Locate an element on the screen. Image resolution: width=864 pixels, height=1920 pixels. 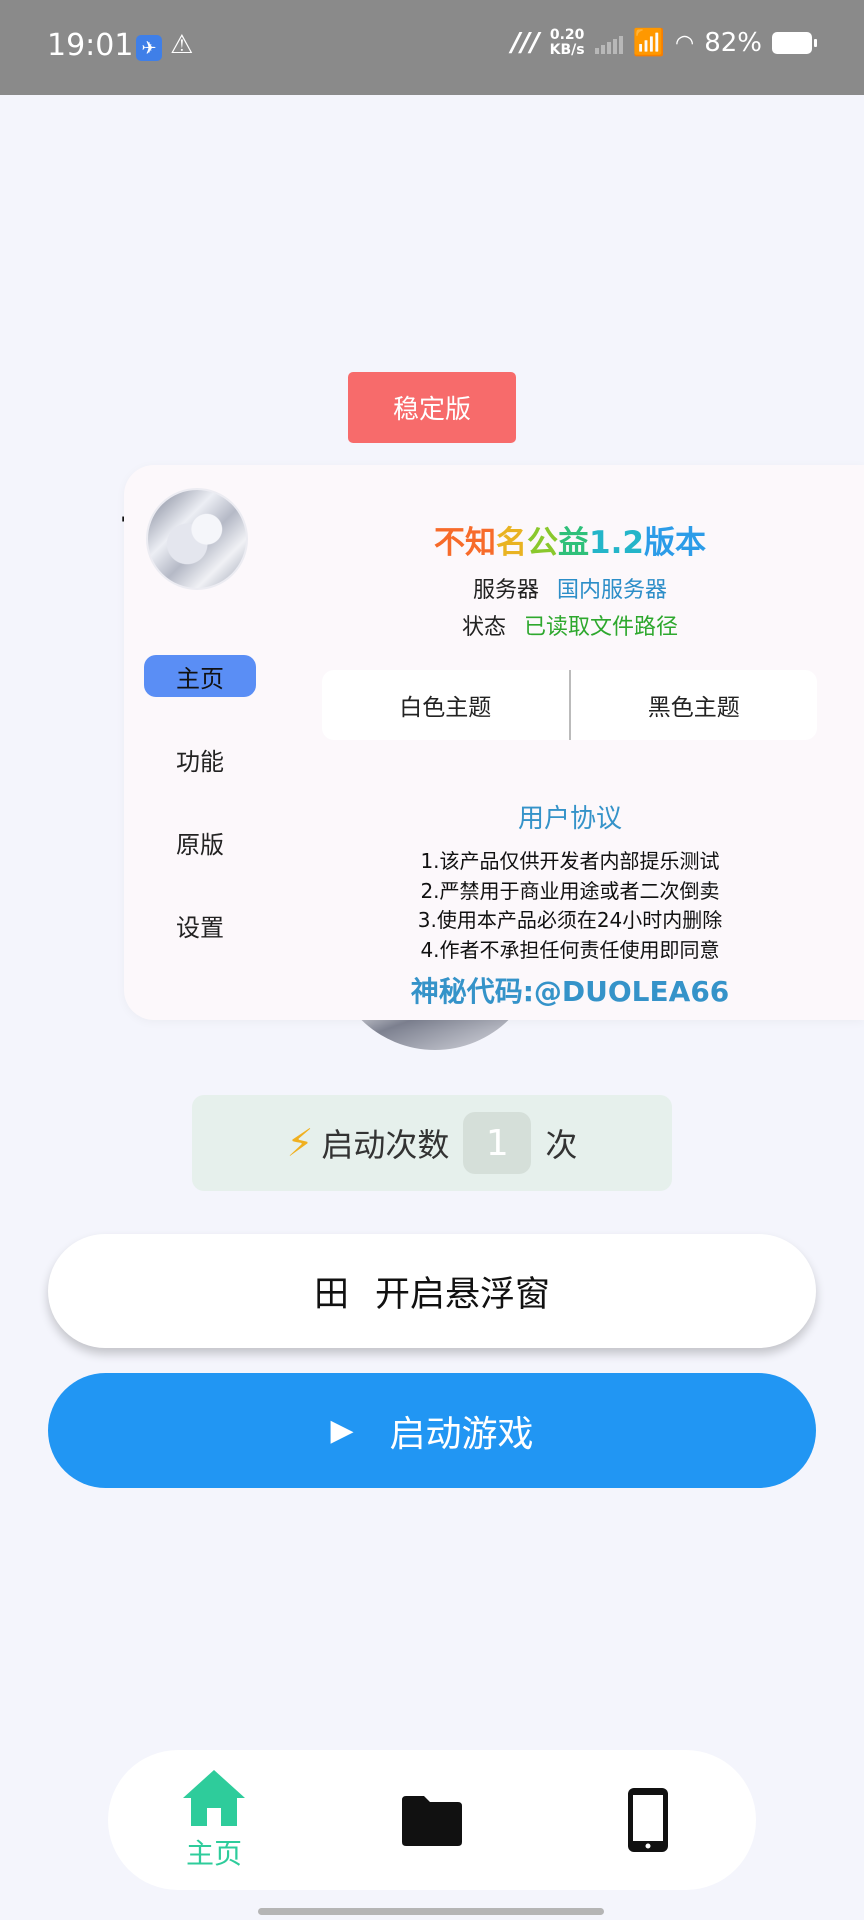
home-indicator is located at coordinates (431, 1911).